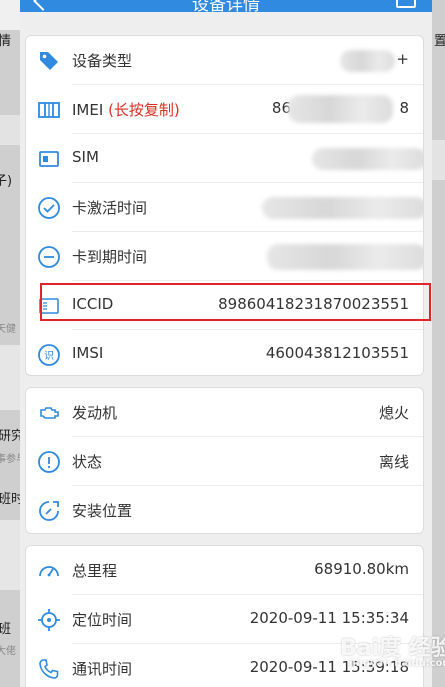 This screenshot has height=687, width=445. What do you see at coordinates (102, 620) in the screenshot?
I see `row-label: 定位时间` at bounding box center [102, 620].